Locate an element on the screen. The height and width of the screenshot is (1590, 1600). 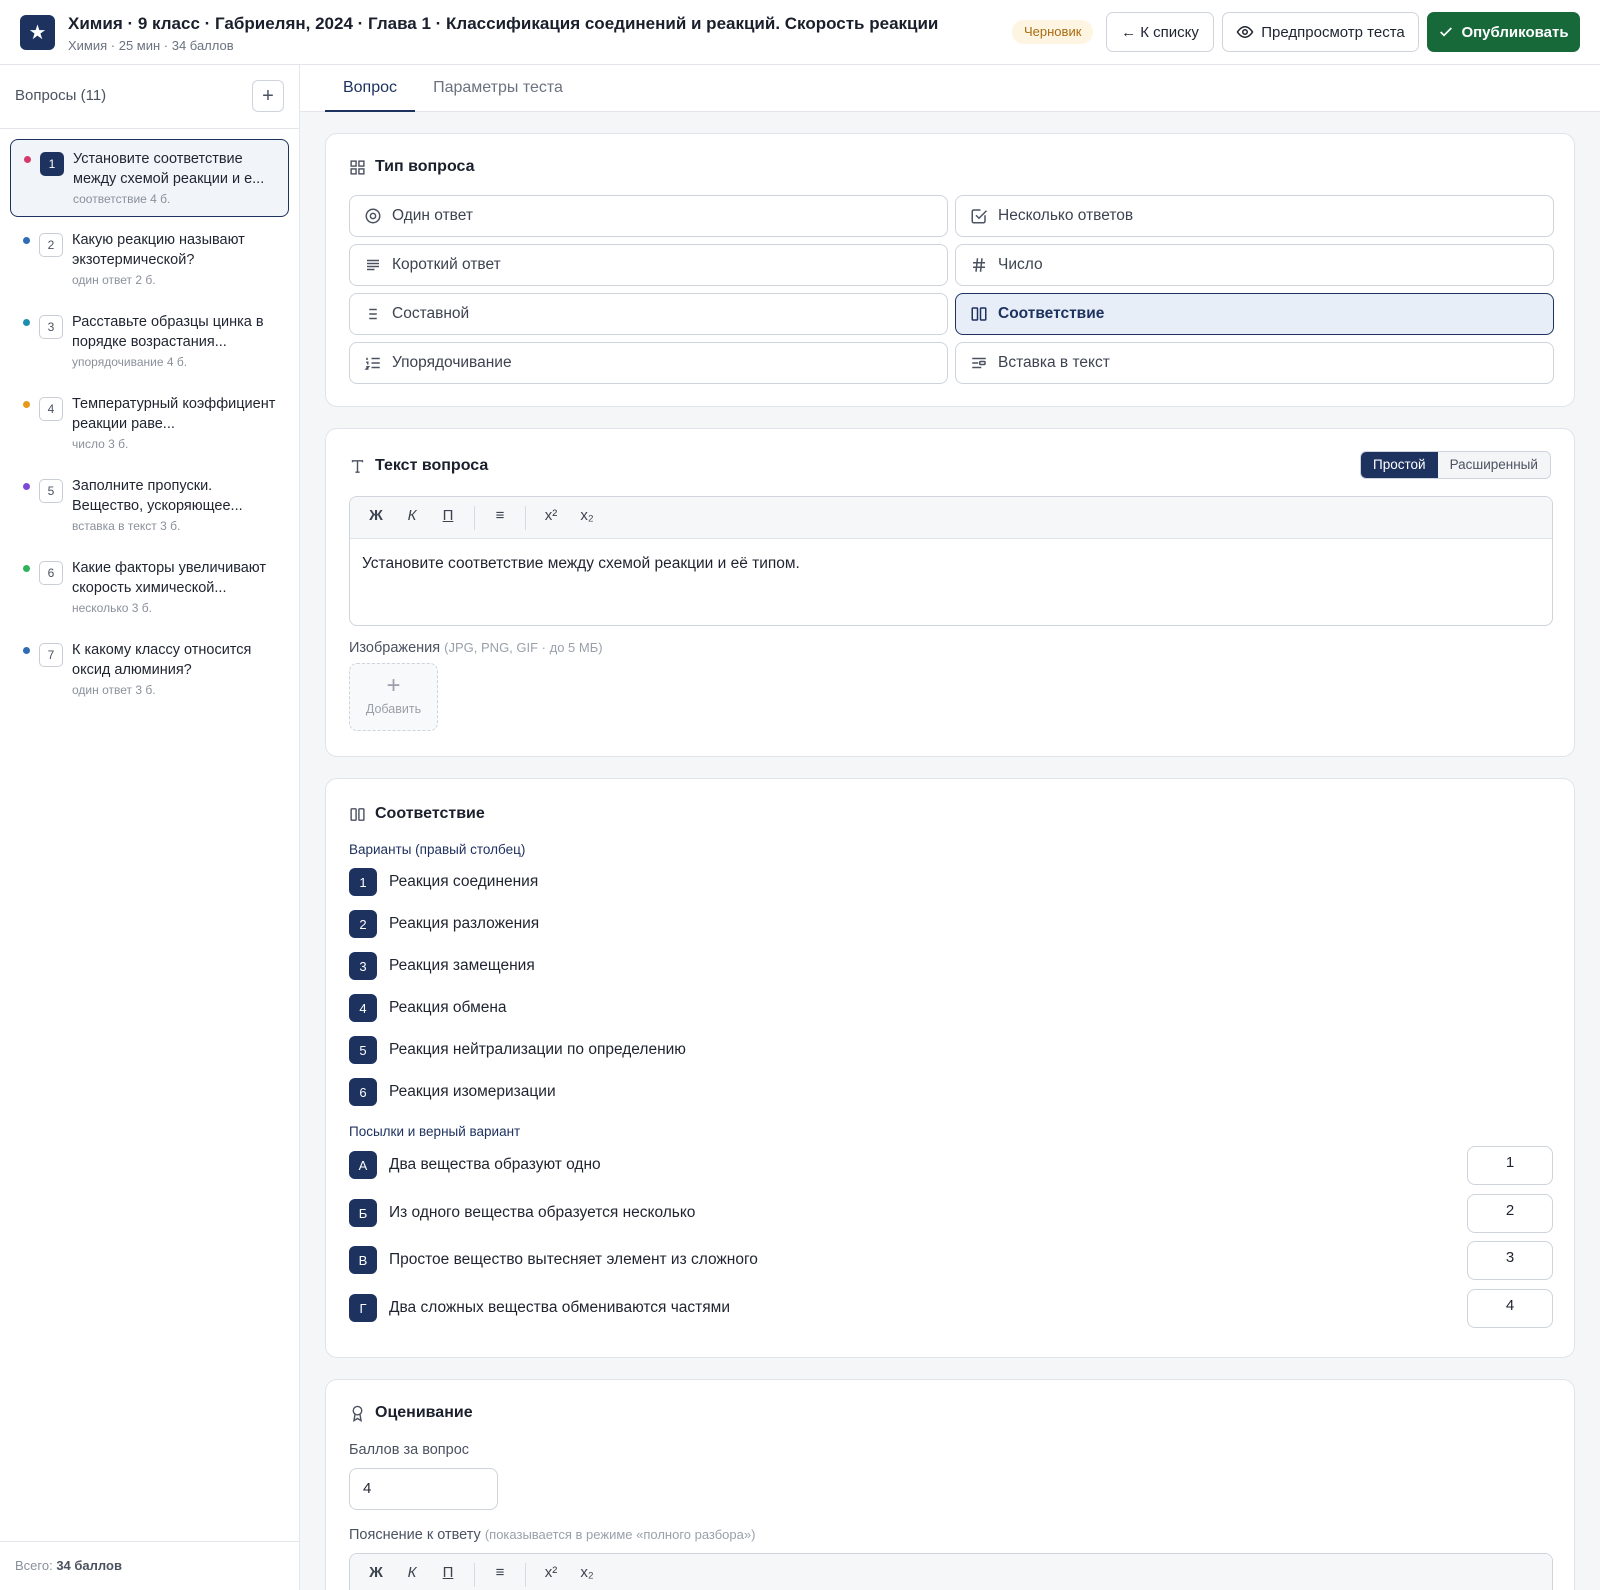
tab-question: Вопрос is located at coordinates (370, 88).